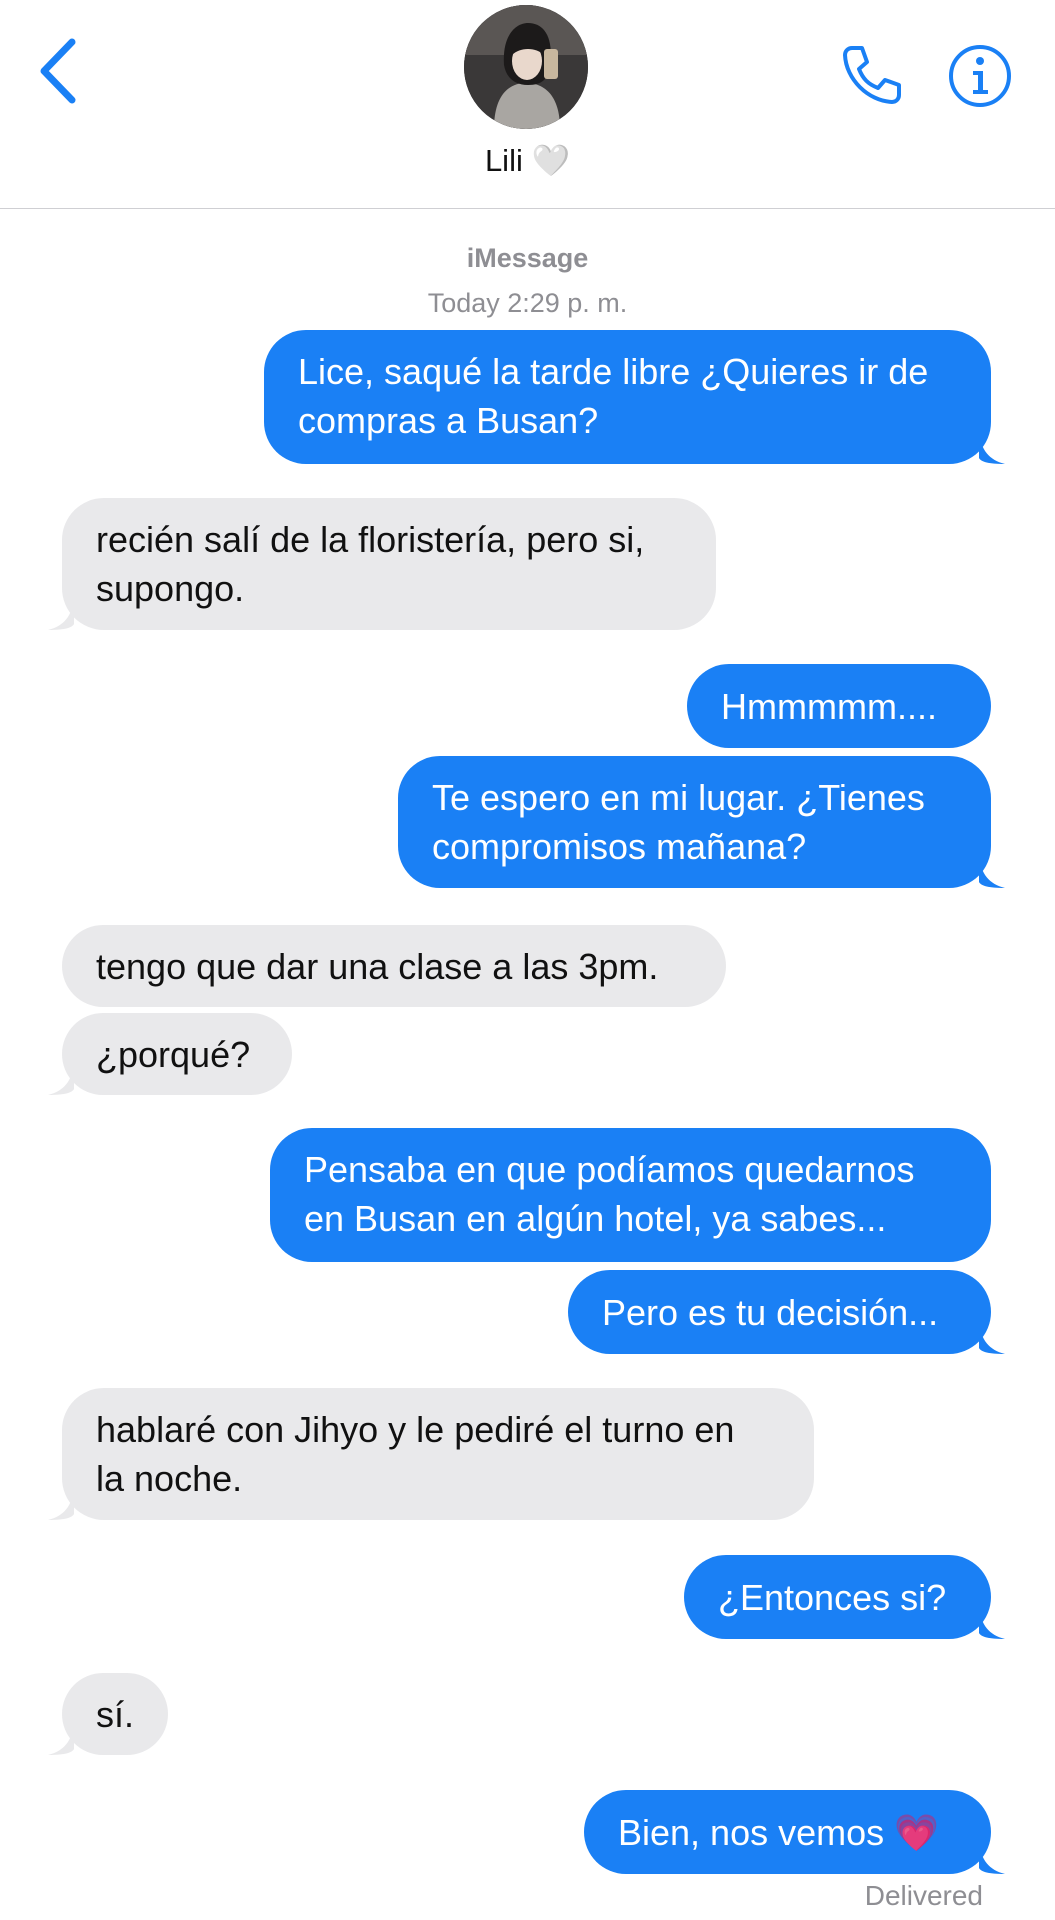 This screenshot has width=1055, height=1920. I want to click on message-bubble-sent: Bien, nos vemos 💗, so click(794, 1832).